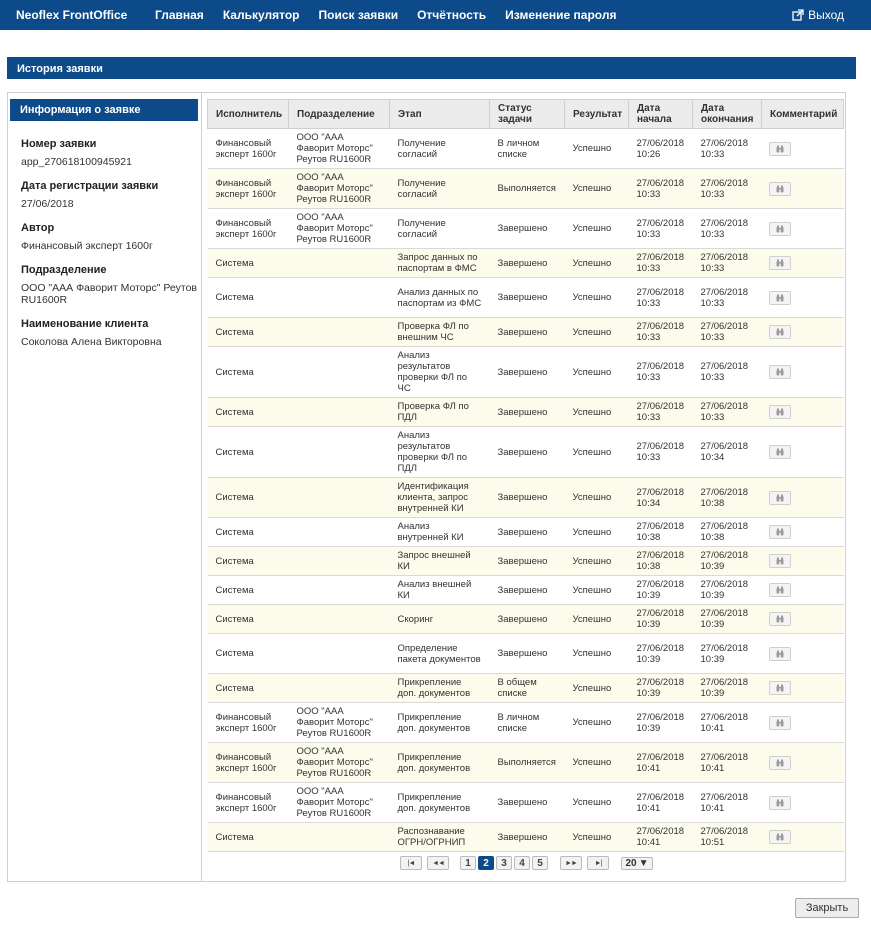 This screenshot has height=928, width=871. Describe the element at coordinates (451, 15) in the screenshot. I see `nav-item-reports: Отчётность` at that location.